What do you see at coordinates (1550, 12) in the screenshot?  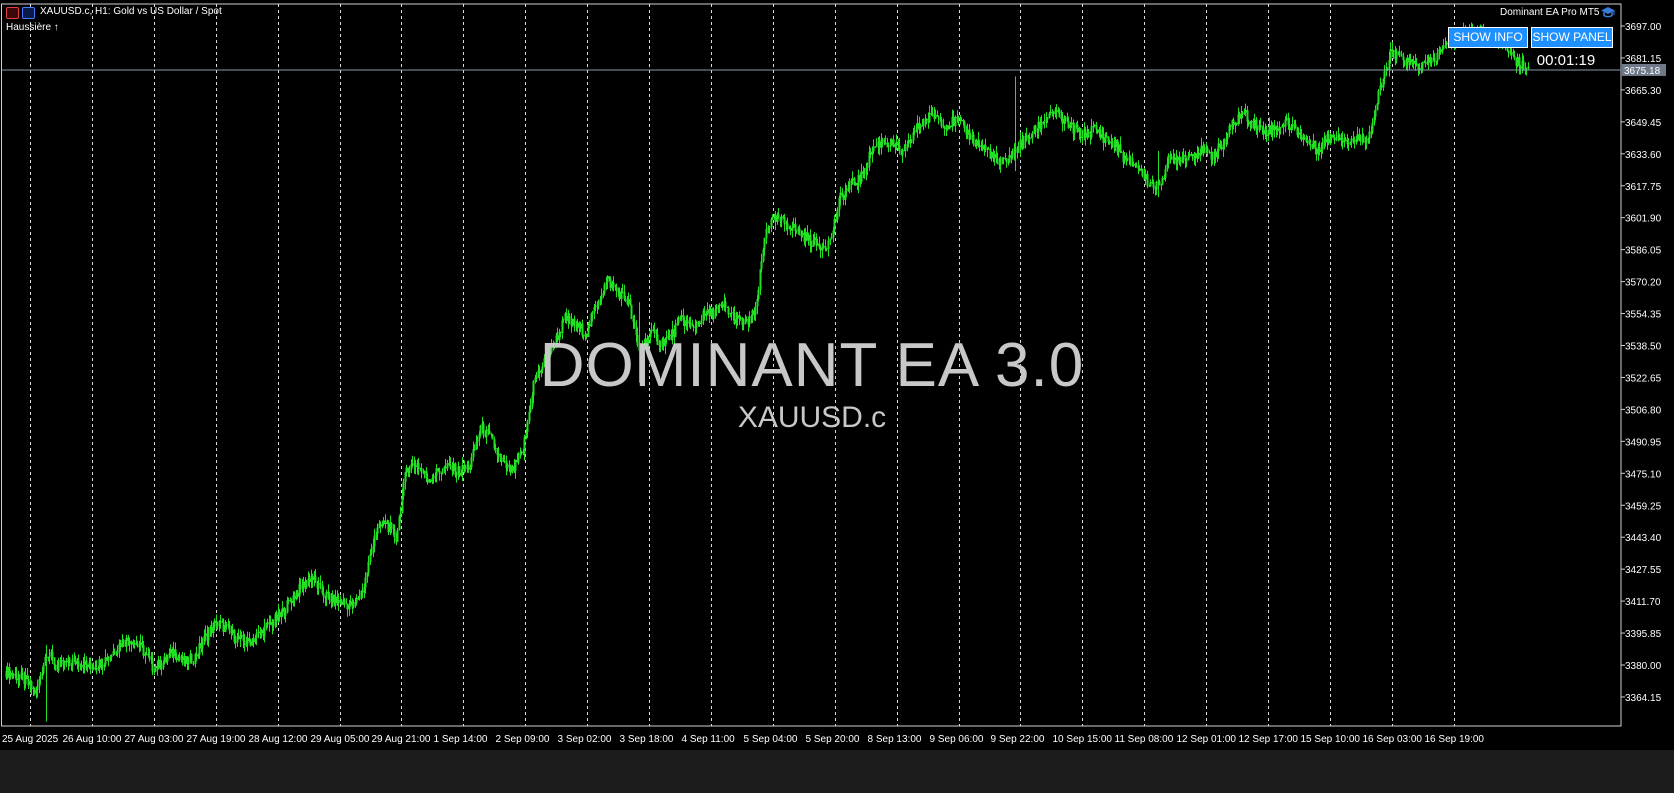 I see `ea-name: Dominant EA Pro MT5` at bounding box center [1550, 12].